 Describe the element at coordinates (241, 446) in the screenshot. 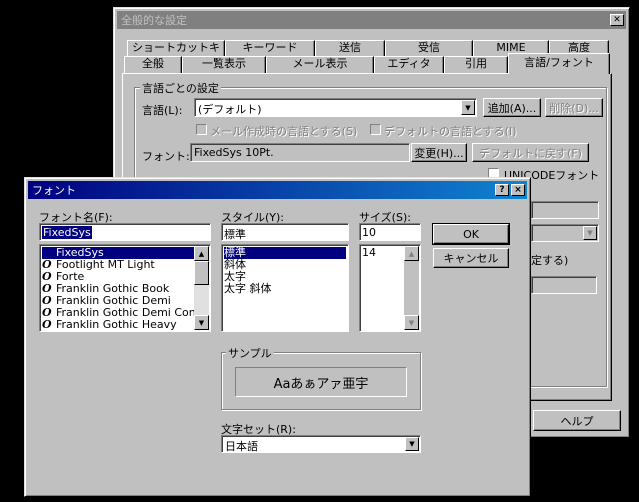

I see `charset-value: 日本語` at that location.